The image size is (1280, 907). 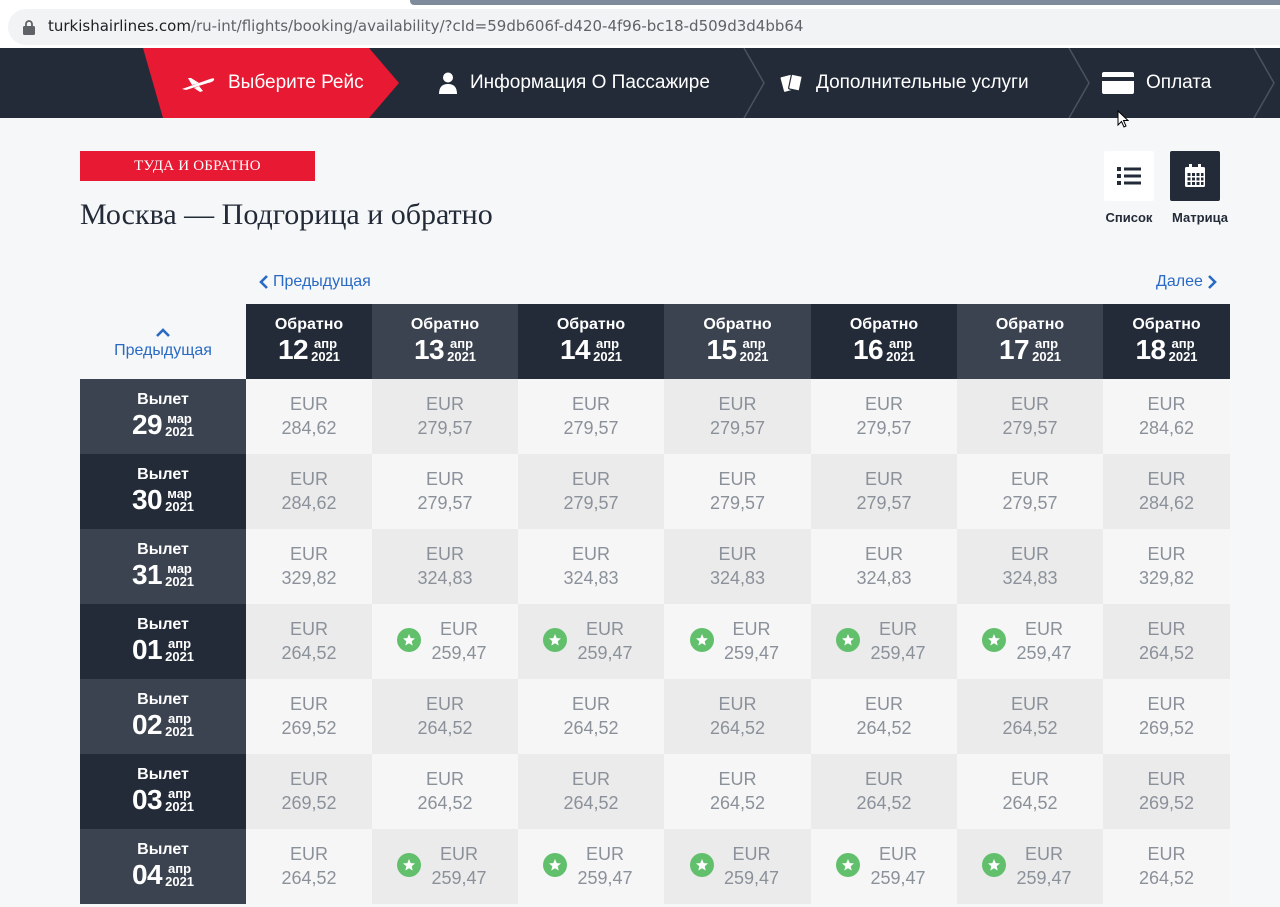 What do you see at coordinates (163, 566) in the screenshot?
I see `depart-date-header: Вылет 31 мар 2021` at bounding box center [163, 566].